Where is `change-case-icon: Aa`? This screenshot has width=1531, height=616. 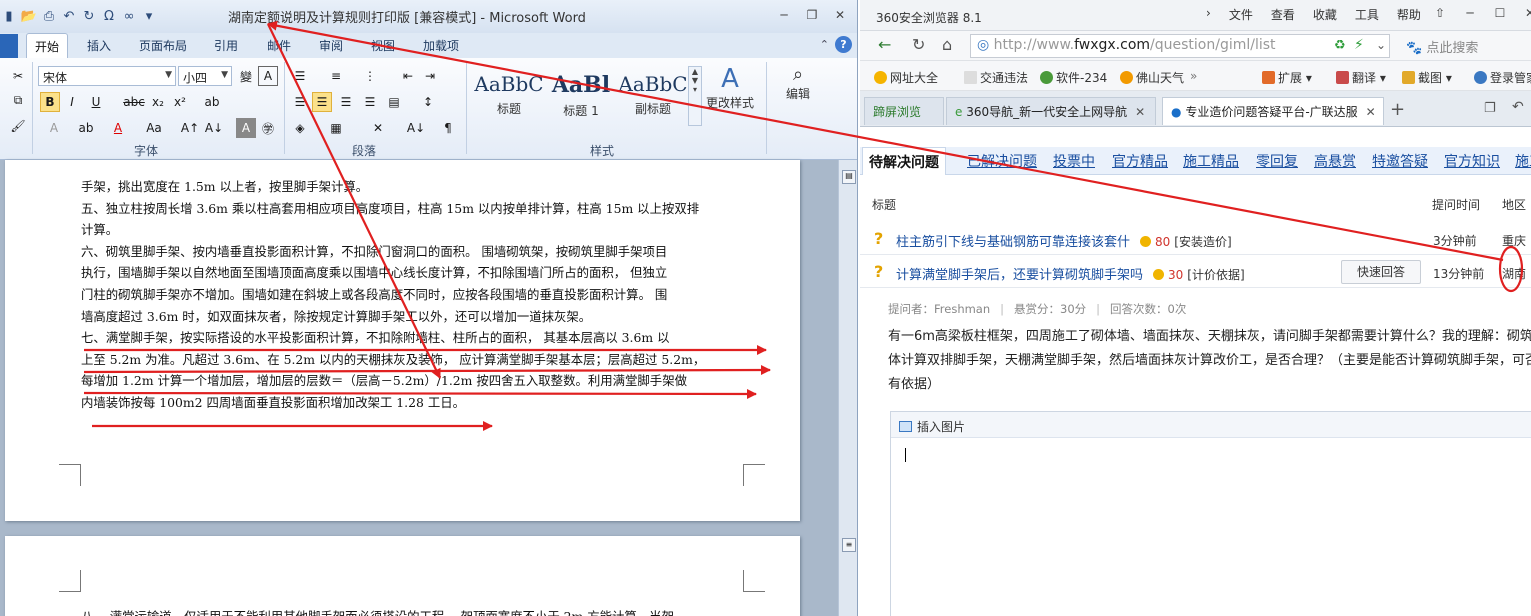
change-case-icon: Aa is located at coordinates (154, 128).